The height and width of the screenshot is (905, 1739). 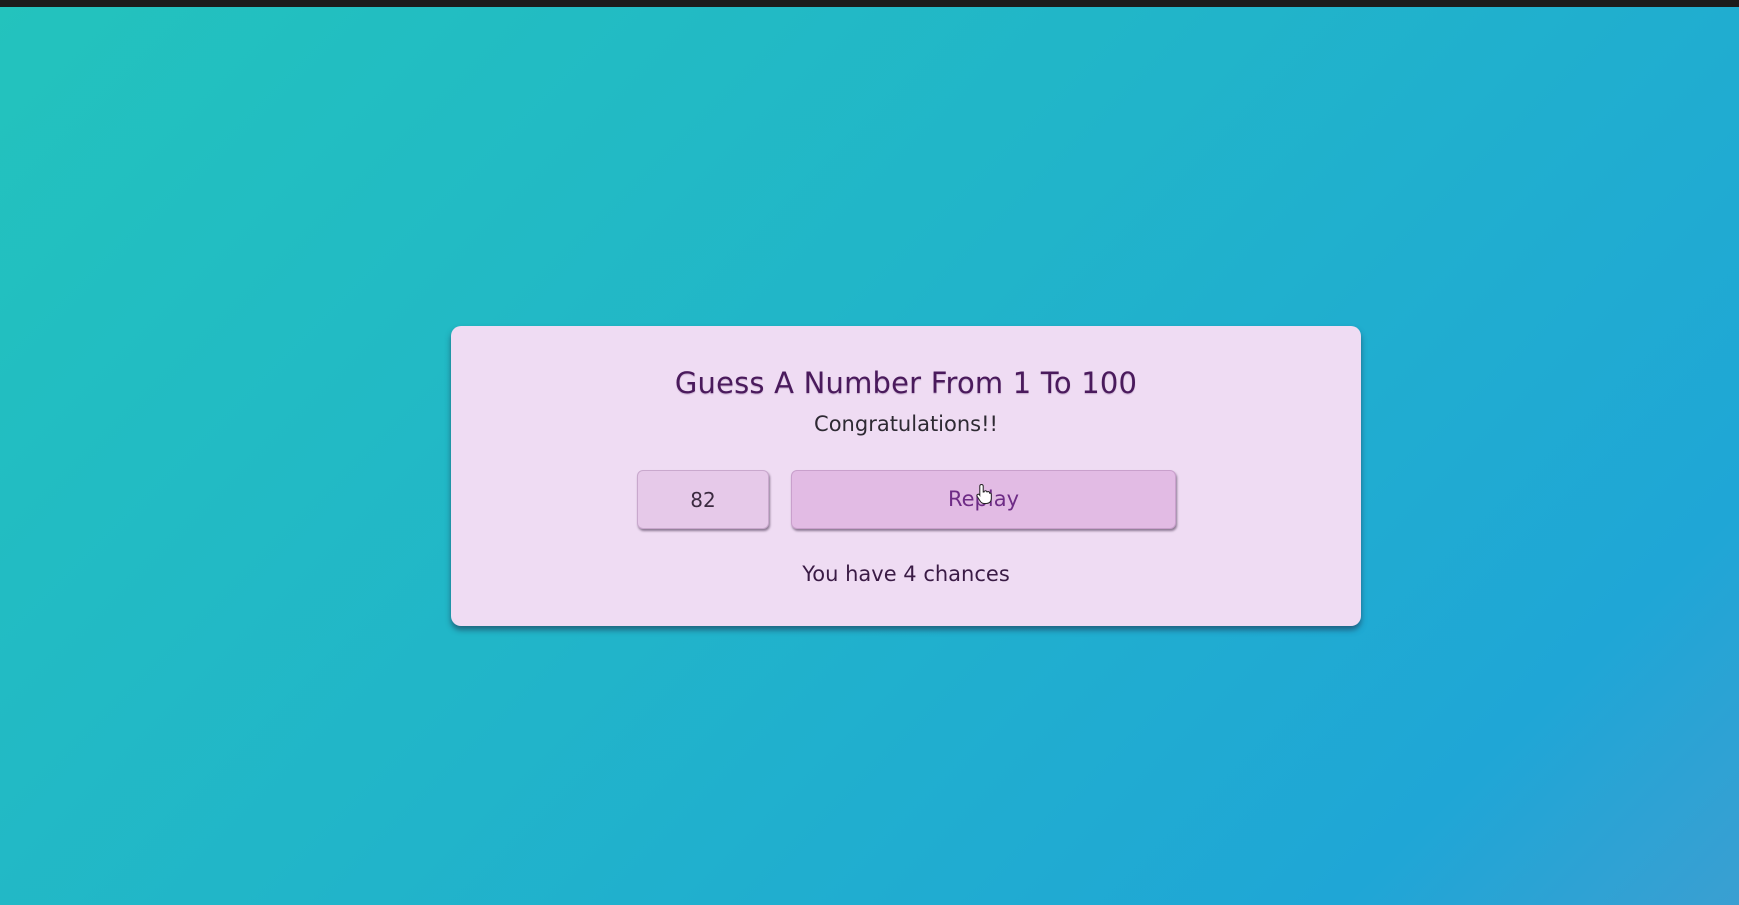 I want to click on window-top-bar, so click(x=869, y=3).